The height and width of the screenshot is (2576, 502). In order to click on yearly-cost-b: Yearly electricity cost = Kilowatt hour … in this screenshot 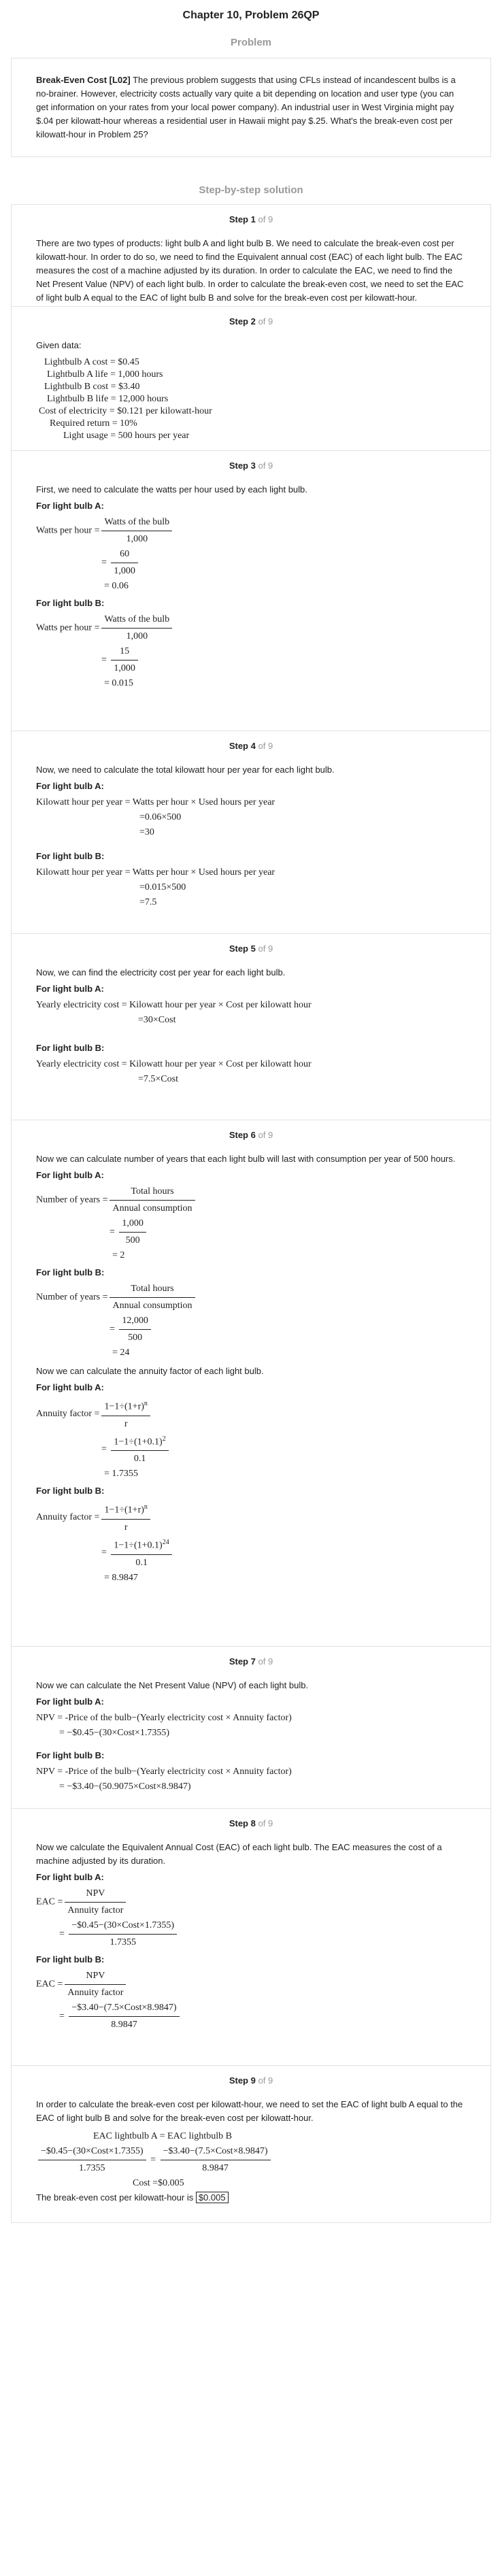, I will do `click(174, 1071)`.